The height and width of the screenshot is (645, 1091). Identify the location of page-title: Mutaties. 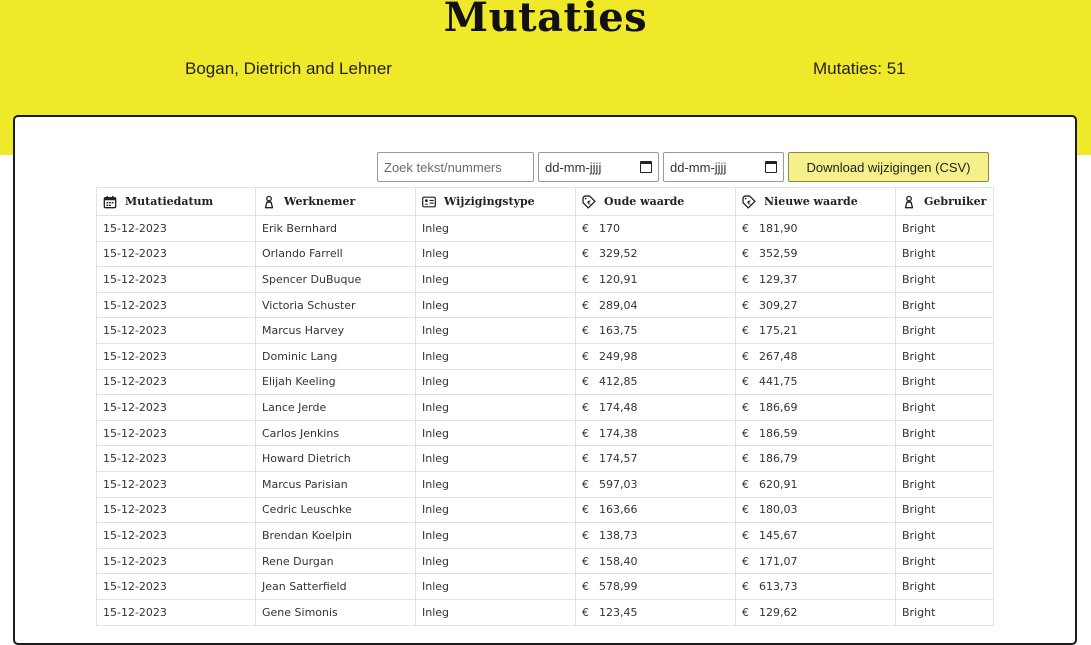
(545, 20).